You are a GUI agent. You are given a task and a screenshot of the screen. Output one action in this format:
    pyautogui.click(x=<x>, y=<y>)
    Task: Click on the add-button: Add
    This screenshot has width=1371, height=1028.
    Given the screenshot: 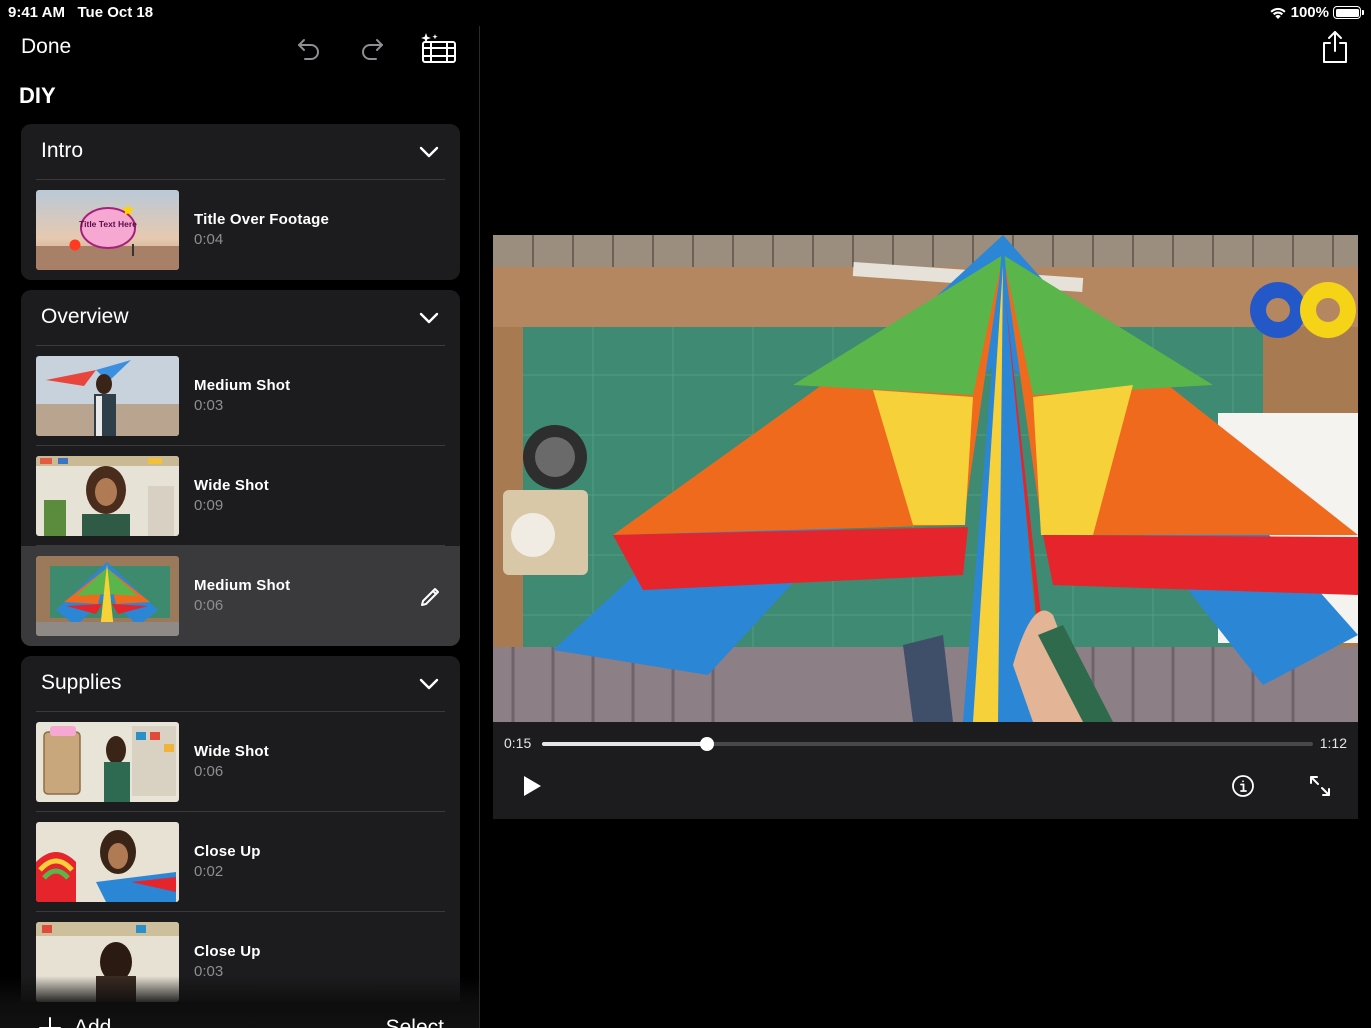 What is the action you would take?
    pyautogui.click(x=74, y=1022)
    